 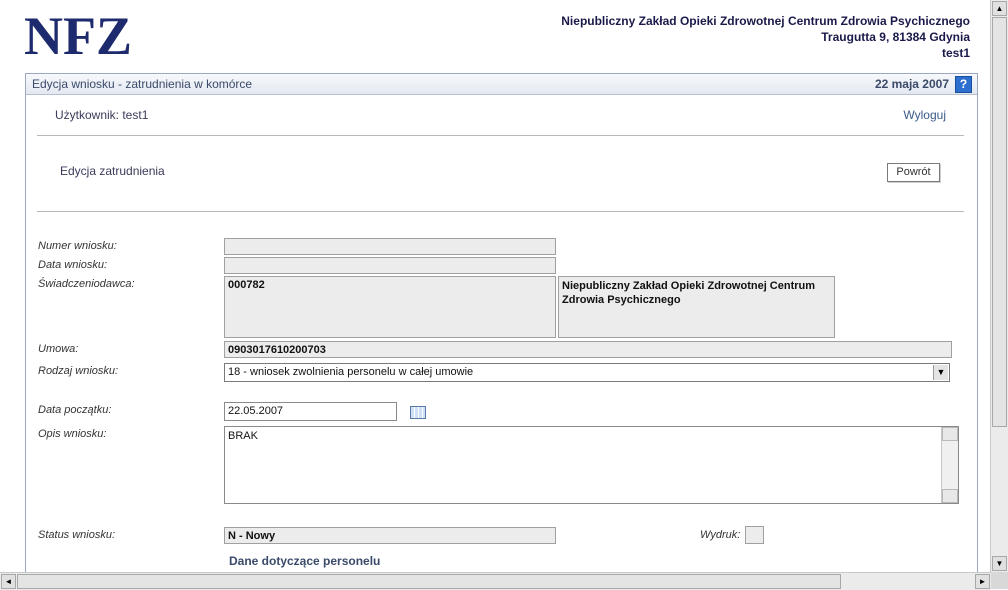 I want to click on scroll-up-button, so click(x=950, y=434).